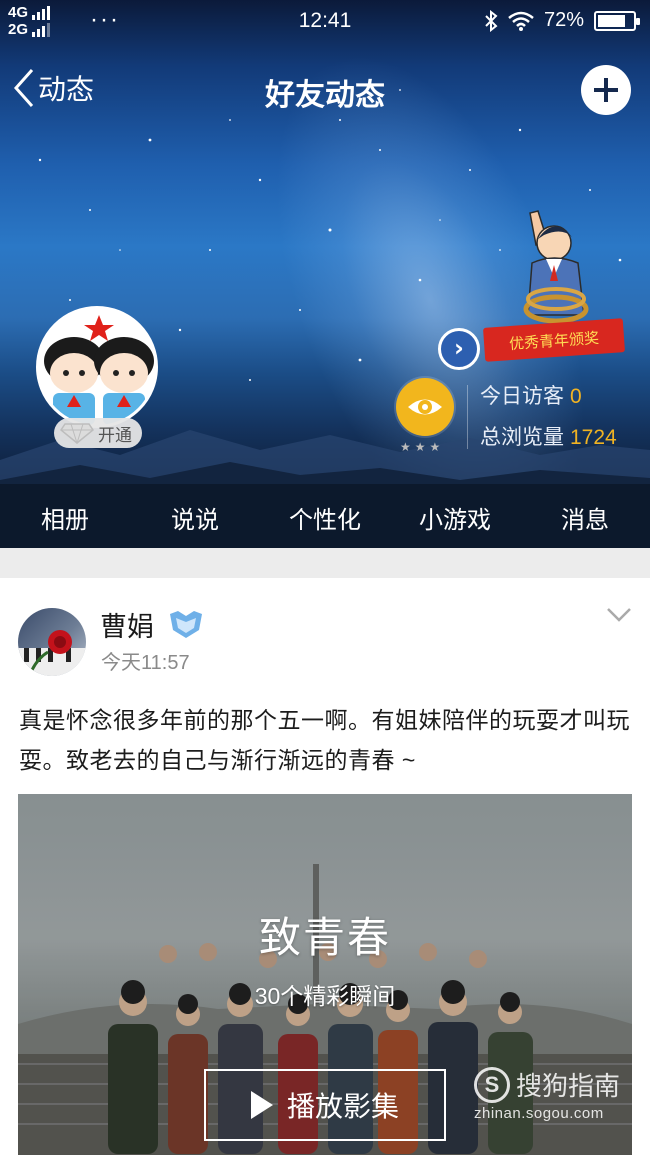  Describe the element at coordinates (467, 417) in the screenshot. I see `visitor-divider` at that location.